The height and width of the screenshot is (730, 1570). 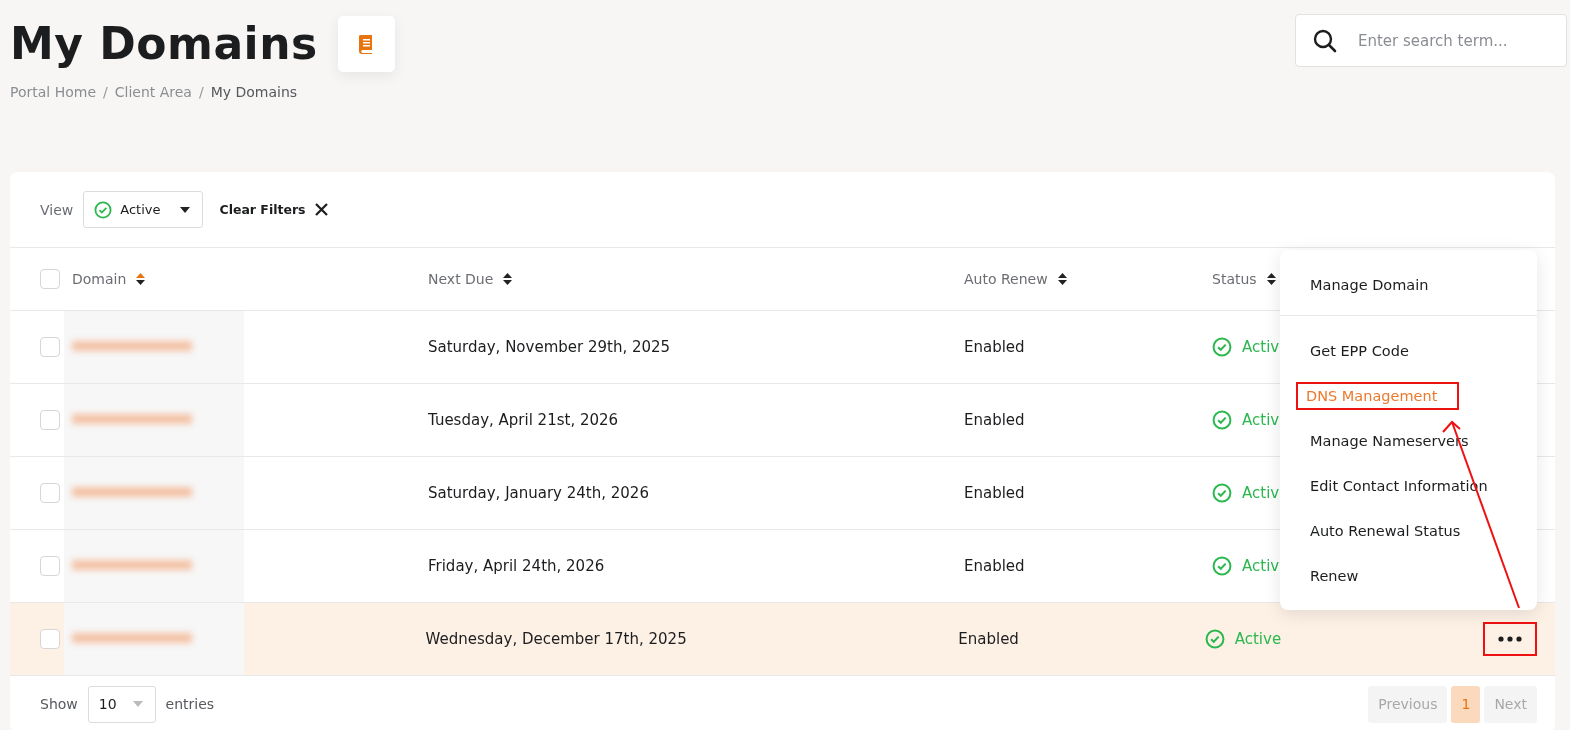 I want to click on book-icon, so click(x=366, y=44).